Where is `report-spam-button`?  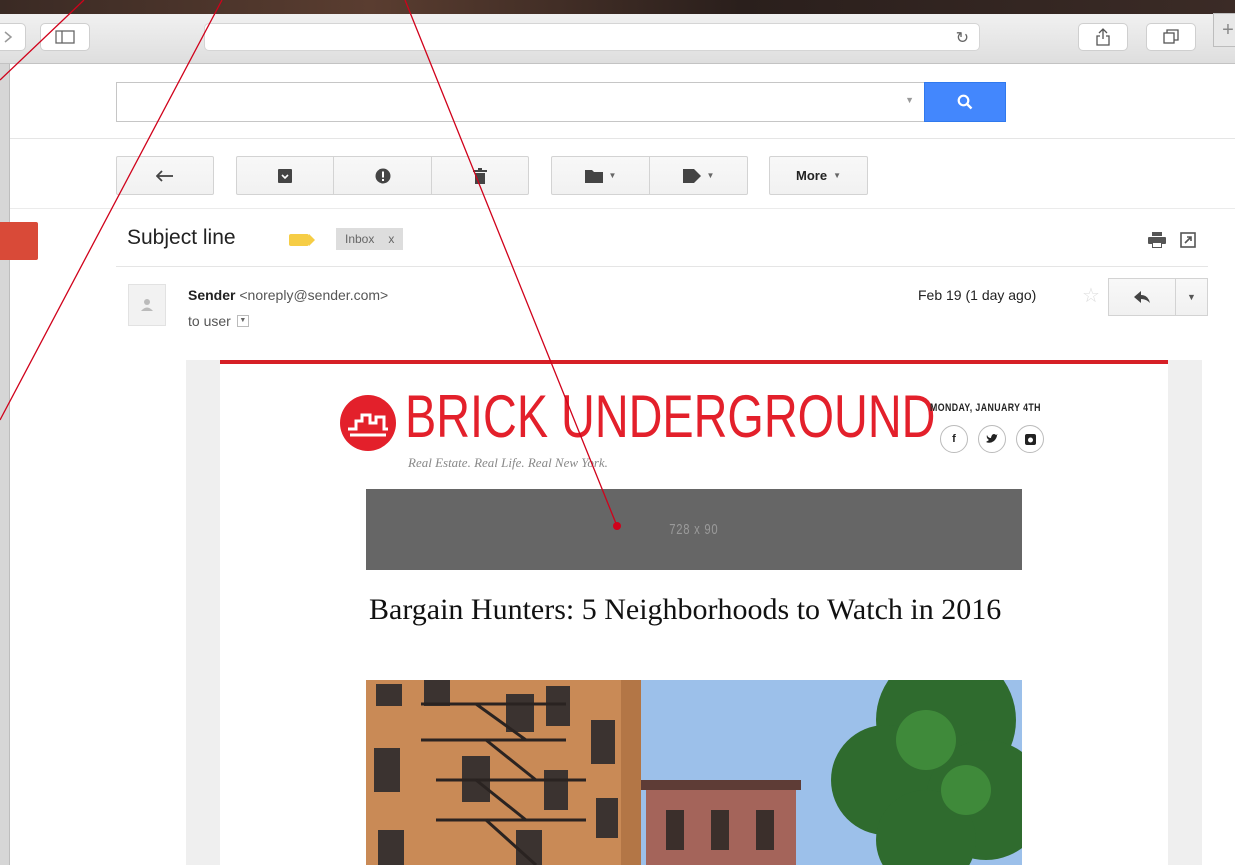
report-spam-button is located at coordinates (382, 175).